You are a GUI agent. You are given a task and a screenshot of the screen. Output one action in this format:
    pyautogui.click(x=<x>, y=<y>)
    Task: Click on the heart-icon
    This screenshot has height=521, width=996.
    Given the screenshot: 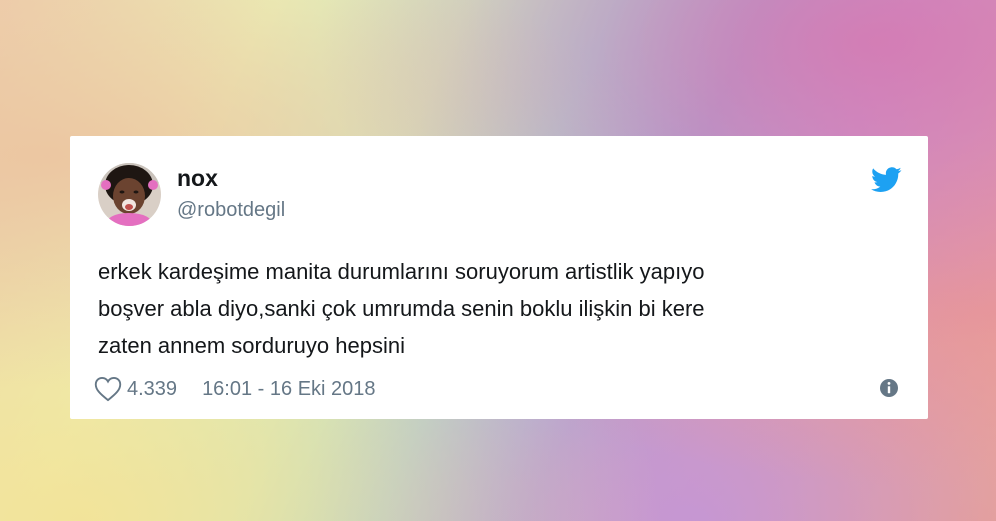 What is the action you would take?
    pyautogui.click(x=108, y=389)
    